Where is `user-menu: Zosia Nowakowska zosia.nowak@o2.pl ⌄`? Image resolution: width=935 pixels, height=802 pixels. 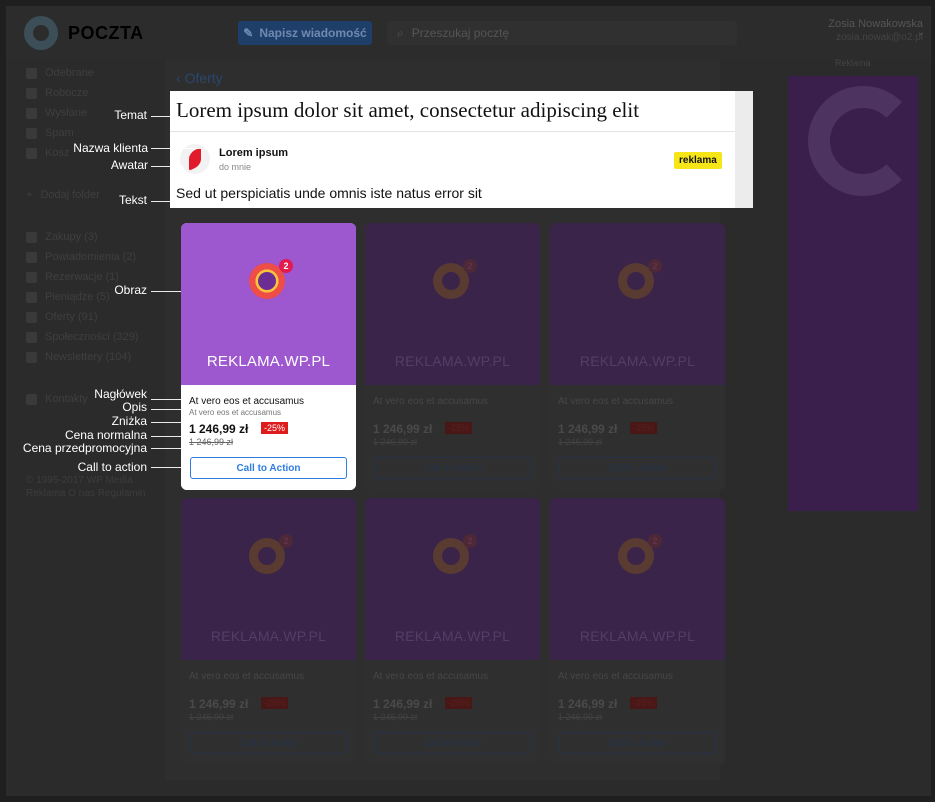 user-menu: Zosia Nowakowska zosia.nowak@o2.pl ⌄ is located at coordinates (876, 31).